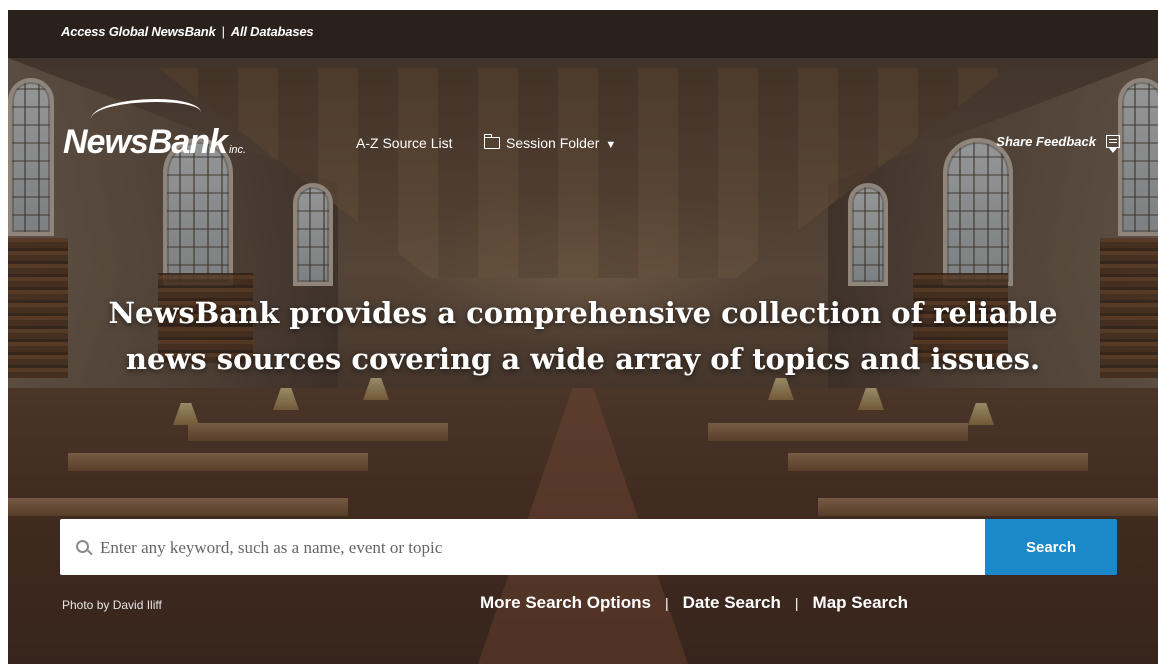 This screenshot has height=664, width=1158. I want to click on search-button: Search, so click(1051, 547).